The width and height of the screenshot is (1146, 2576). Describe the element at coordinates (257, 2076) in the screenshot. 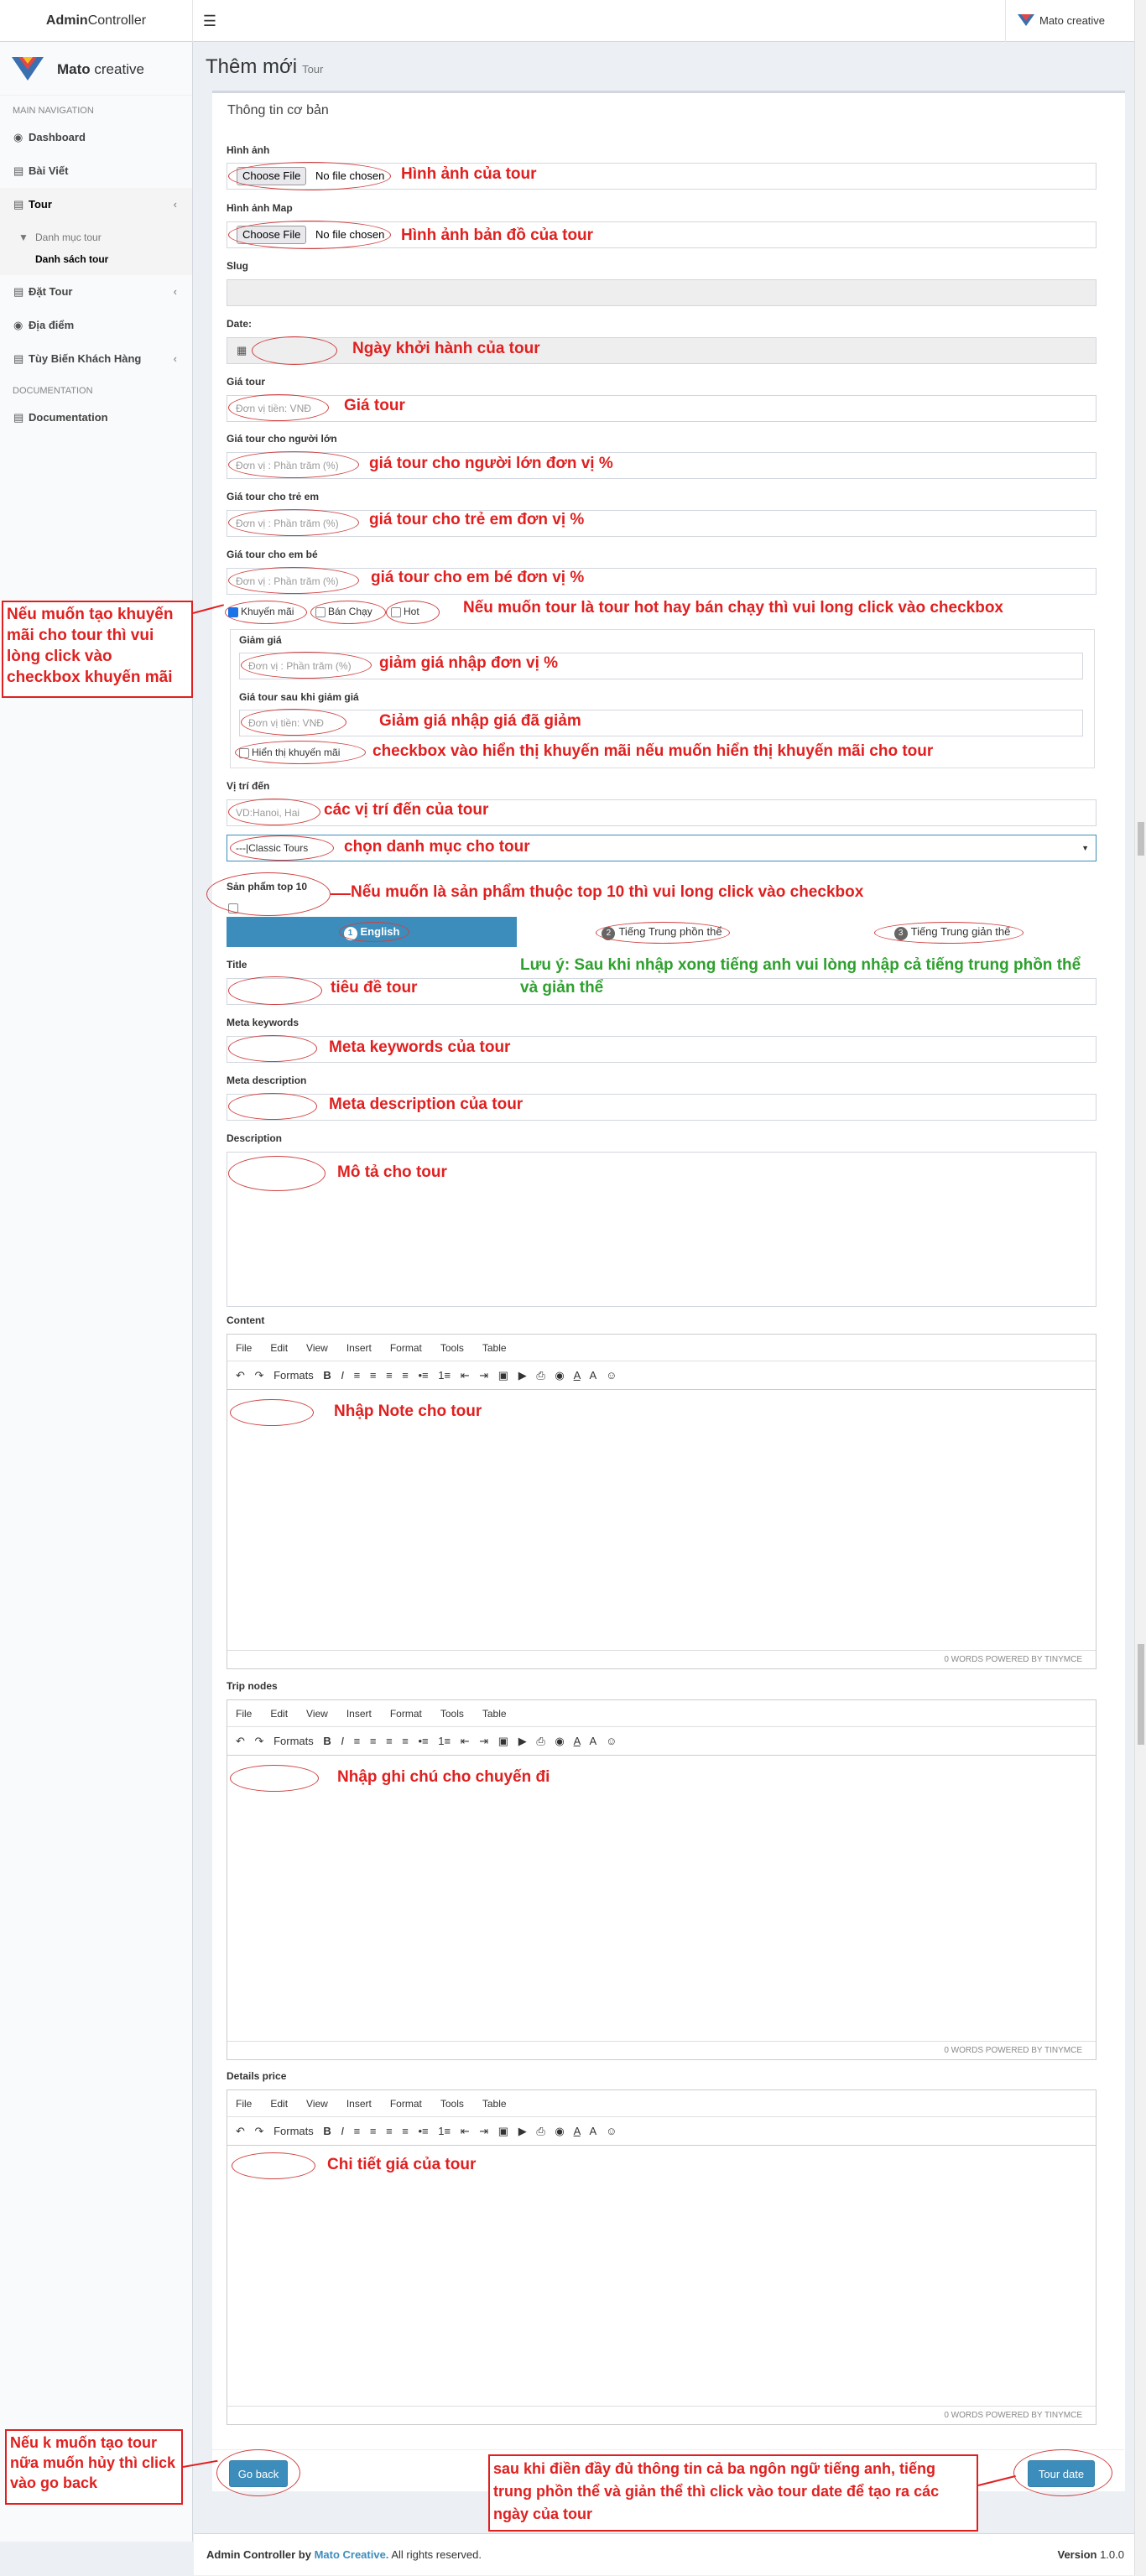

I see `label-details-price: Details price` at that location.